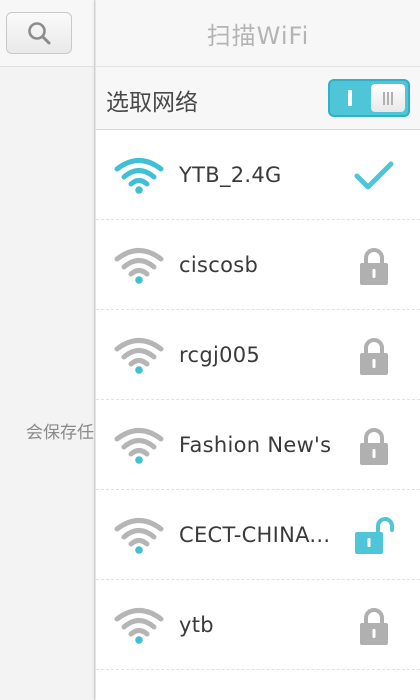 Image resolution: width=420 pixels, height=700 pixels. Describe the element at coordinates (350, 98) in the screenshot. I see `toggle-on-indicator` at that location.